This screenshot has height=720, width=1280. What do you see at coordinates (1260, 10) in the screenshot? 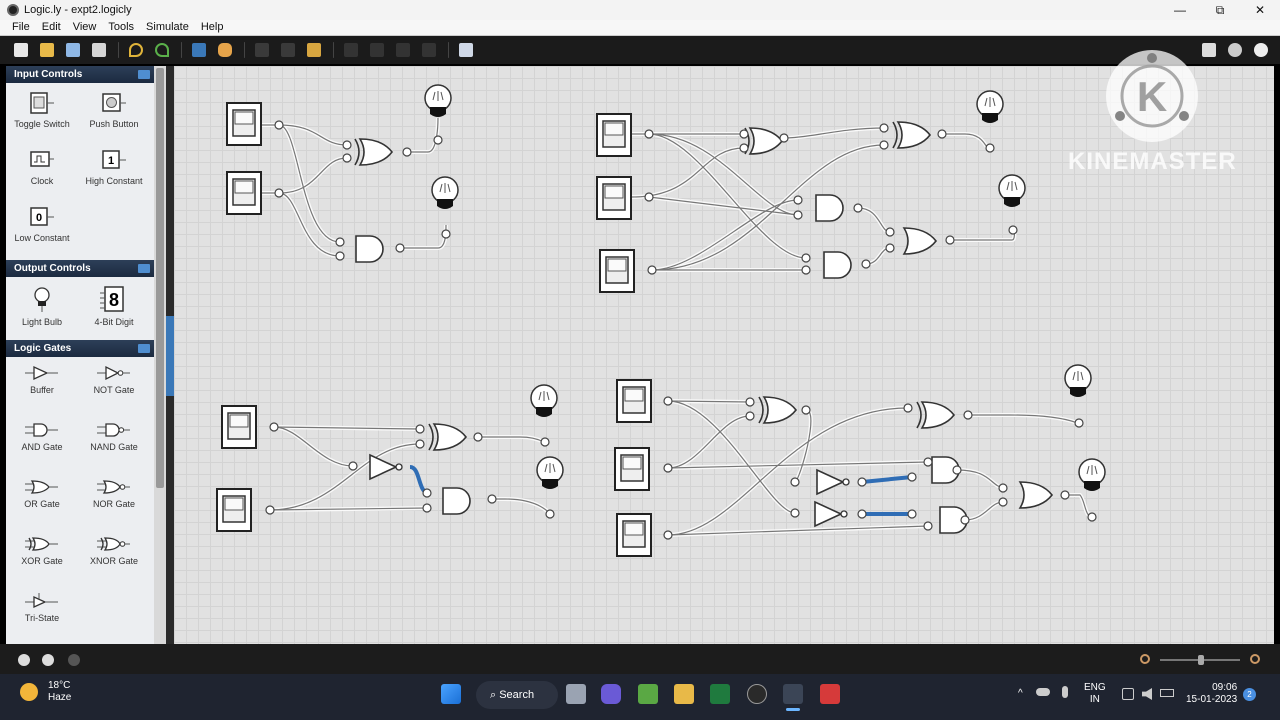
I see `close-button: ✕` at bounding box center [1260, 10].